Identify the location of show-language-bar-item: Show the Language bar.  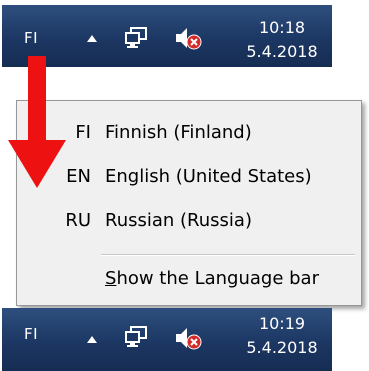
(212, 278).